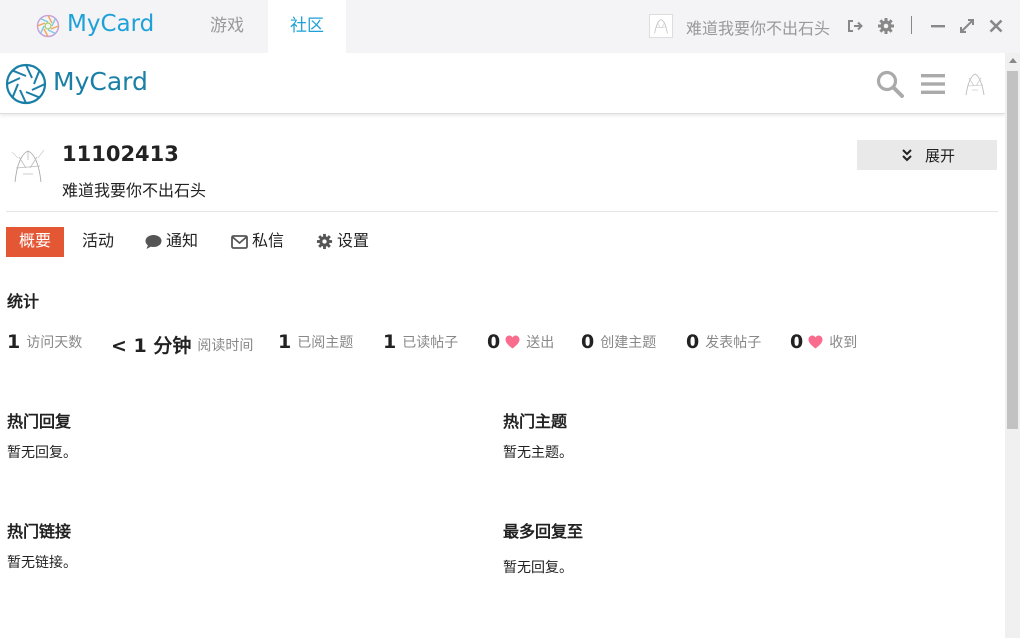 This screenshot has height=638, width=1020. I want to click on titlebar-username: 难道我要你不出石头, so click(758, 27).